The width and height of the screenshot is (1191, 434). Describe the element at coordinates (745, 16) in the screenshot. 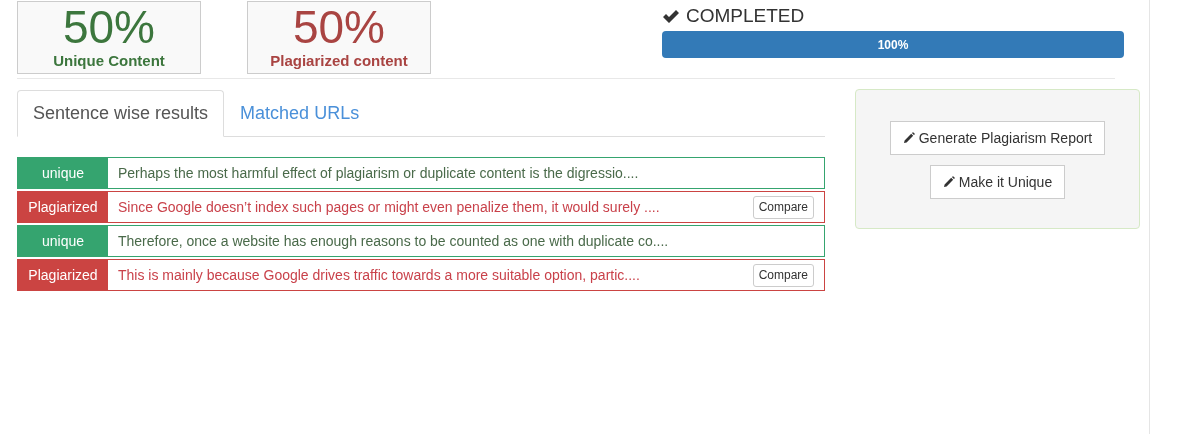

I see `status-label: COMPLETED` at that location.